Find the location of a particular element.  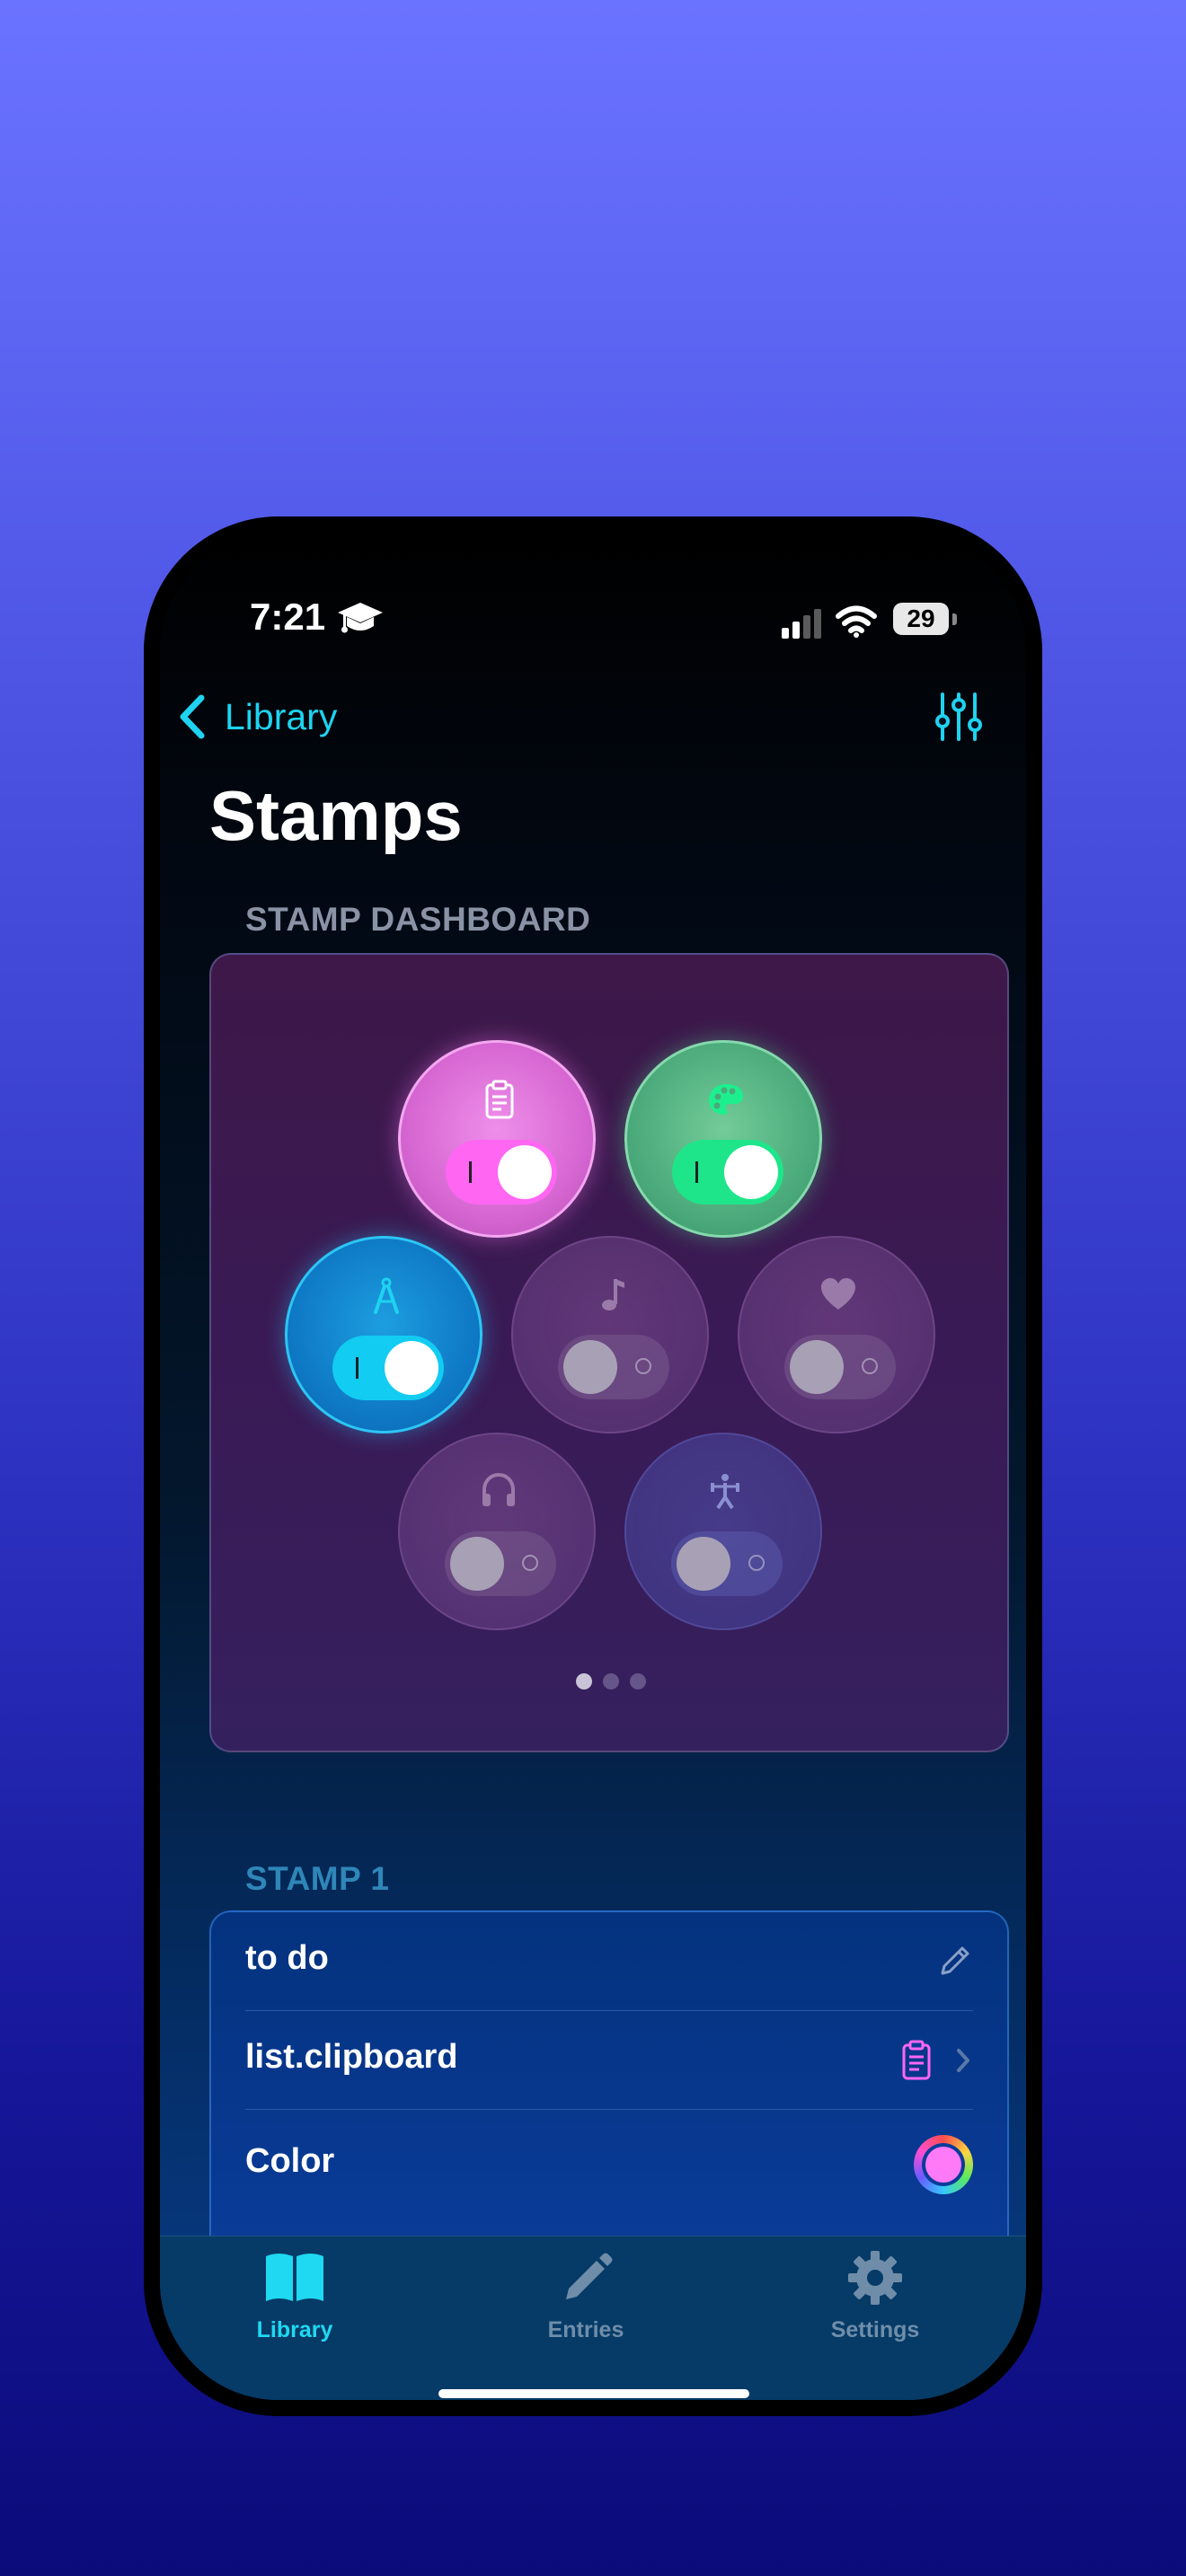

page-indicator is located at coordinates (611, 1681).